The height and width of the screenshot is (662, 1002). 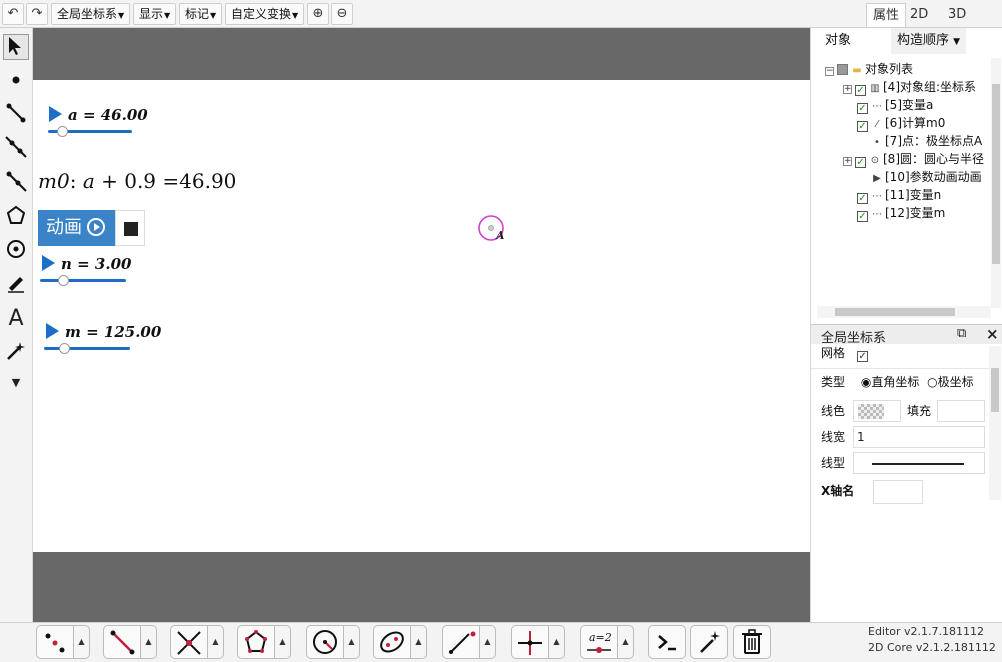 I want to click on tree-item: + ✓ ▥ [4]对象组:坐标系, so click(x=909, y=87).